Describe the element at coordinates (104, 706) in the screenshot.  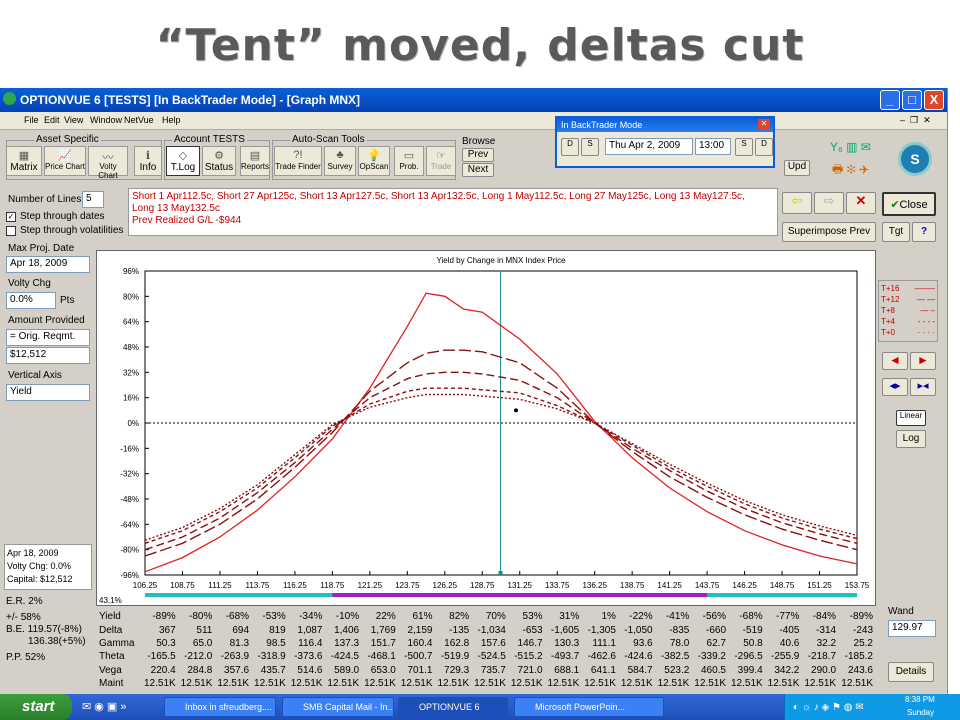
I see `quicklaunch-icons: ✉ ◉ ▣ »` at that location.